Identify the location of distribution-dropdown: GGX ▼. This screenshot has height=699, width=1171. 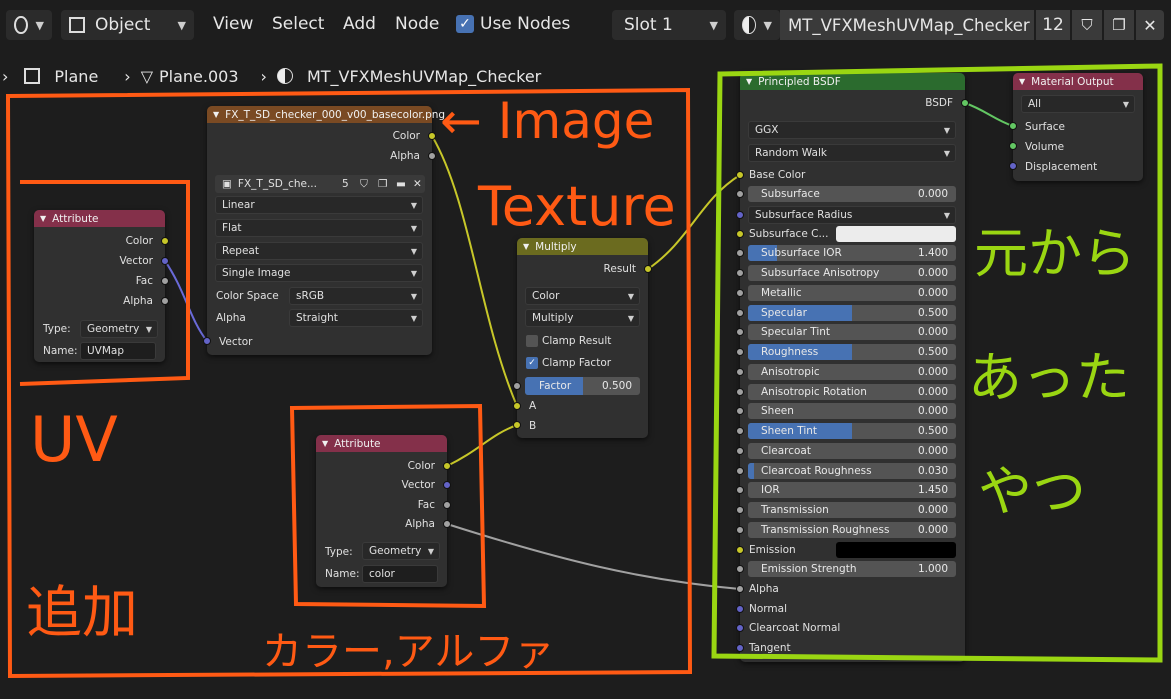
(852, 130).